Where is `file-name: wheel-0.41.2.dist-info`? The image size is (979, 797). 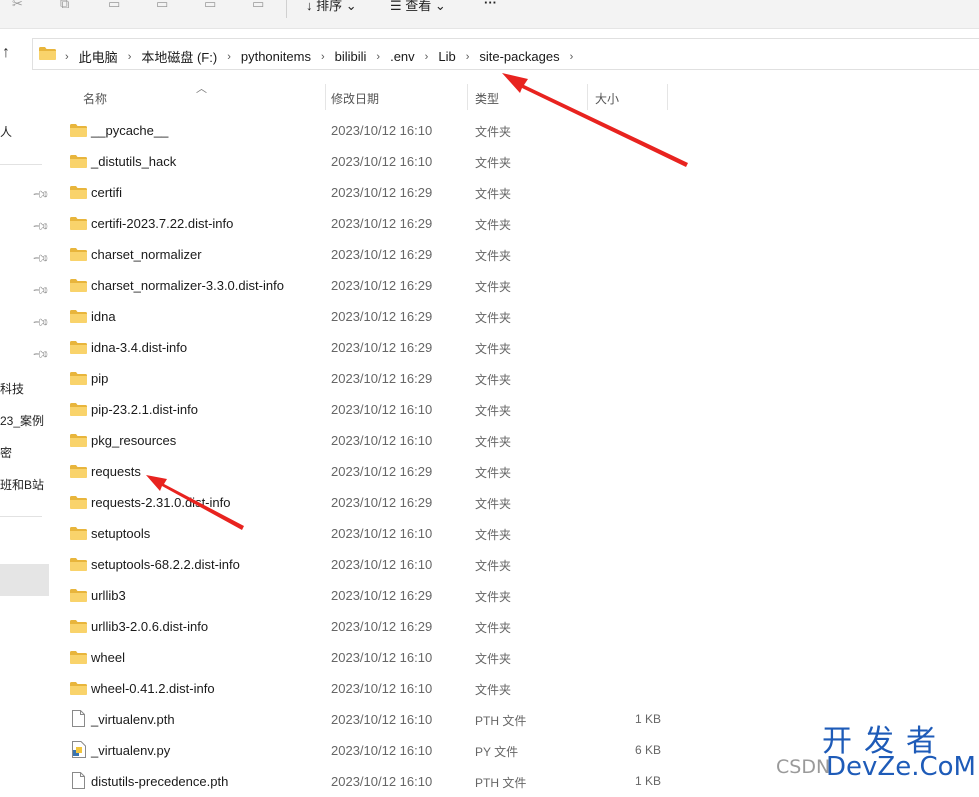 file-name: wheel-0.41.2.dist-info is located at coordinates (153, 688).